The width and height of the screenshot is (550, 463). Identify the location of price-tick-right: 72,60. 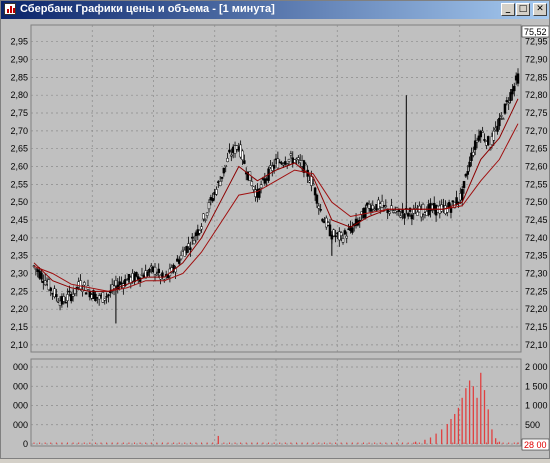
(536, 167).